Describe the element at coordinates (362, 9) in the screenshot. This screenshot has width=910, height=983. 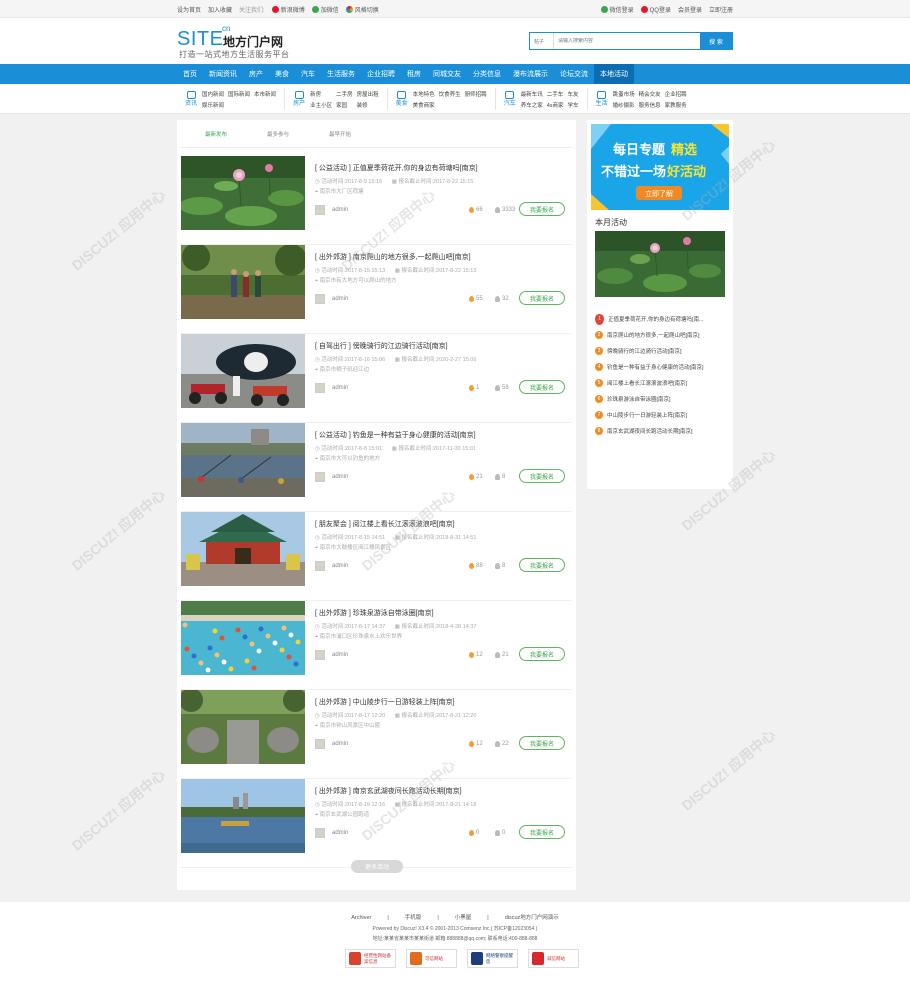
I see `style-switch-link: 风格切换` at that location.